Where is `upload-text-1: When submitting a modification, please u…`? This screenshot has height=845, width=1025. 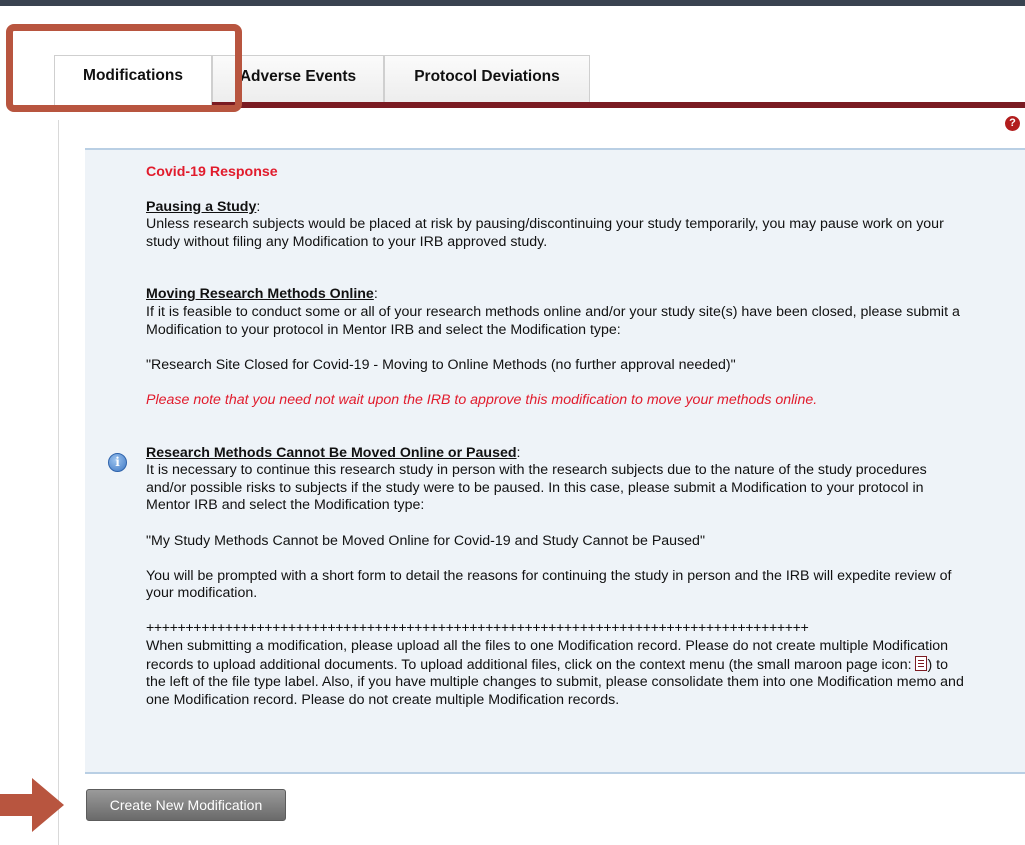
upload-text-1: When submitting a modification, please u… is located at coordinates (547, 655).